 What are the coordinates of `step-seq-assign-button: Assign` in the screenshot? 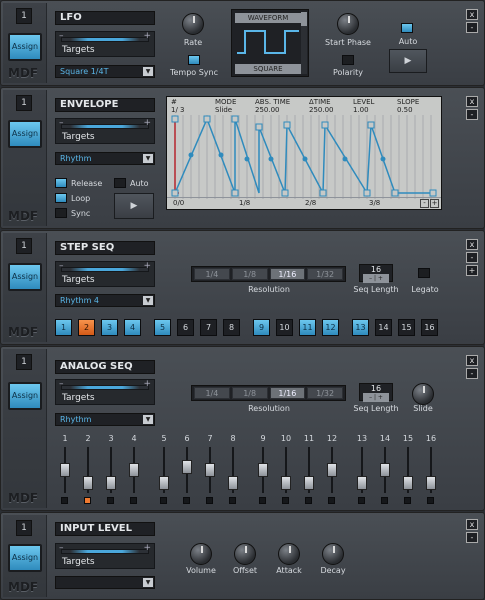 It's located at (25, 277).